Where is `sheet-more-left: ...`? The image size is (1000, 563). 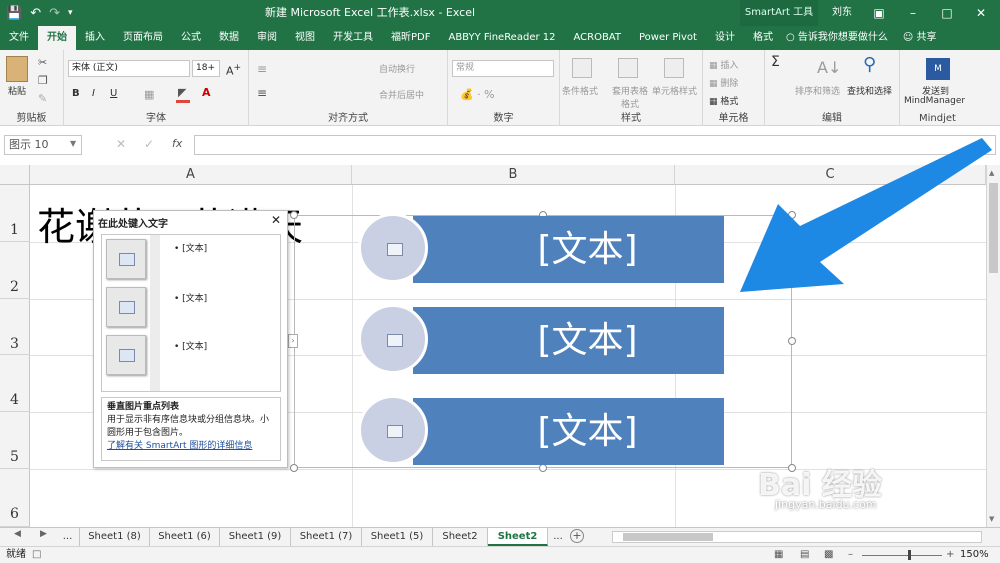
sheet-more-left: ... is located at coordinates (68, 537).